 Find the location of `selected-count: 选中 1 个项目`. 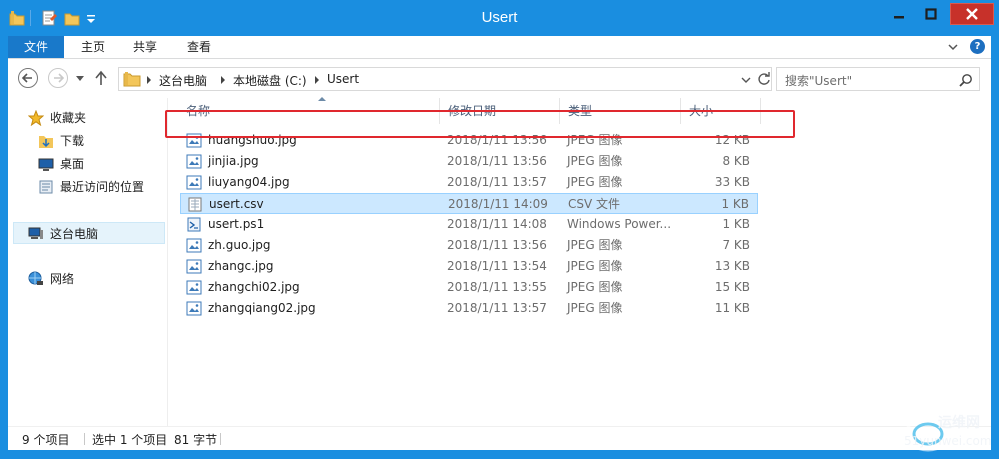

selected-count: 选中 1 个项目 is located at coordinates (130, 440).